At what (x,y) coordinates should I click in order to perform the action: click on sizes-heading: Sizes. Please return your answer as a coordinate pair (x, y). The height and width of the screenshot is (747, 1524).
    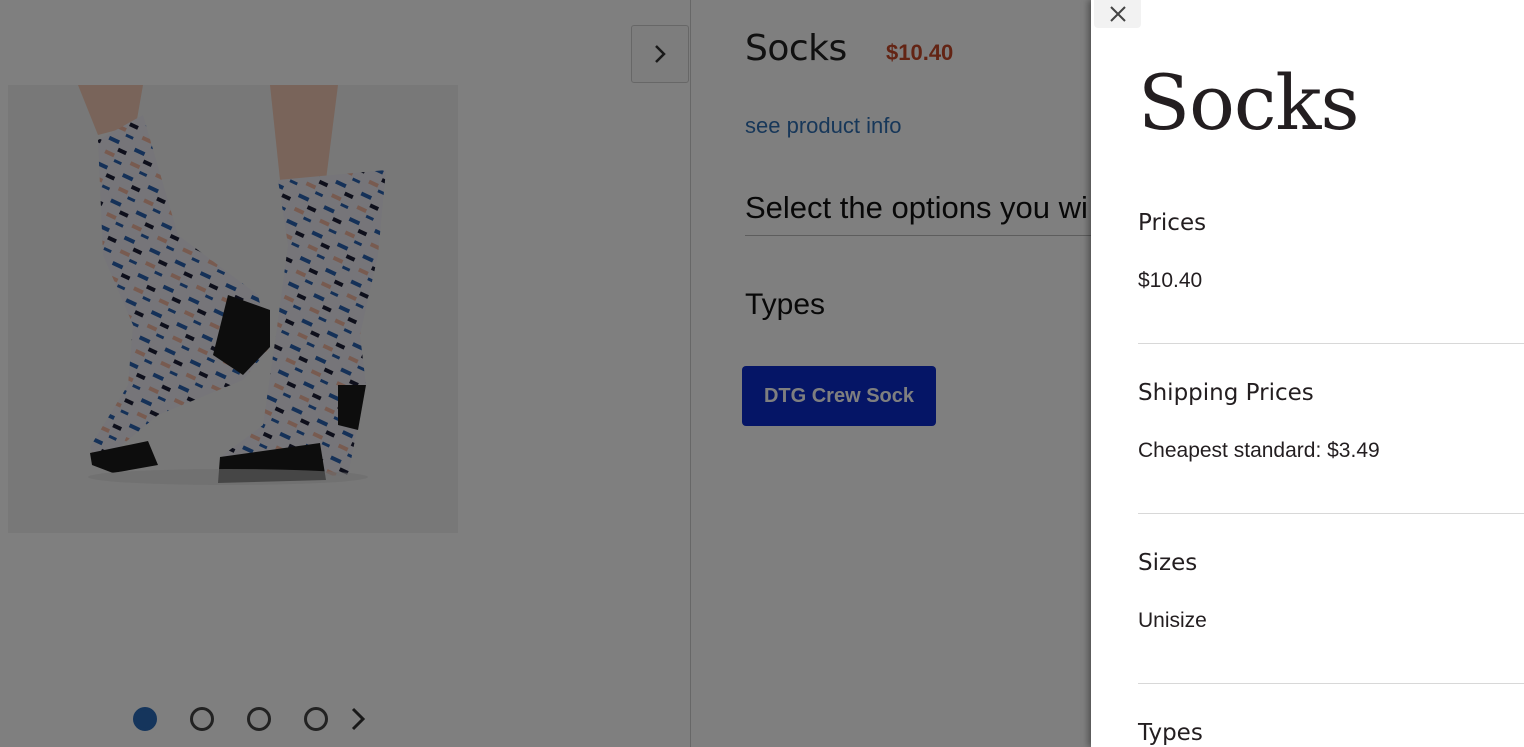
    Looking at the image, I should click on (1168, 563).